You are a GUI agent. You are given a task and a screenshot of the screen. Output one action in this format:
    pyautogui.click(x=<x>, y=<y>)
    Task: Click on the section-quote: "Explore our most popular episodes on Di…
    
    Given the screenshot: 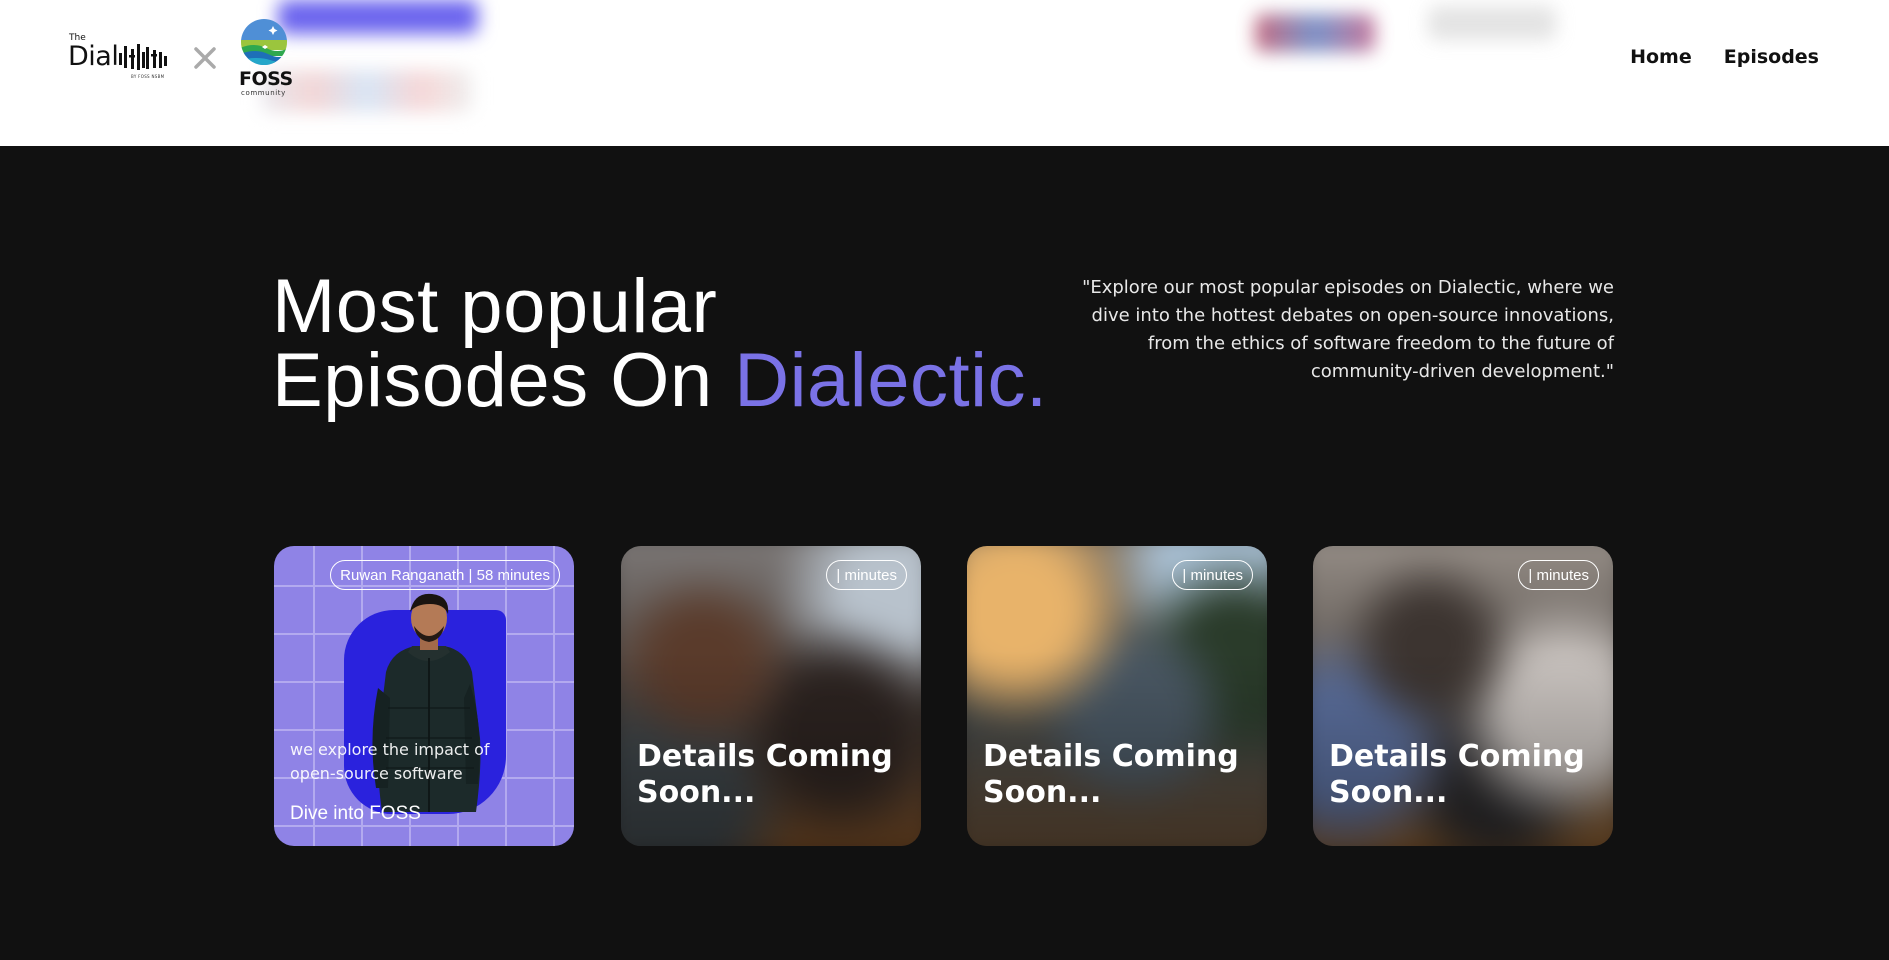 What is the action you would take?
    pyautogui.click(x=1348, y=329)
    